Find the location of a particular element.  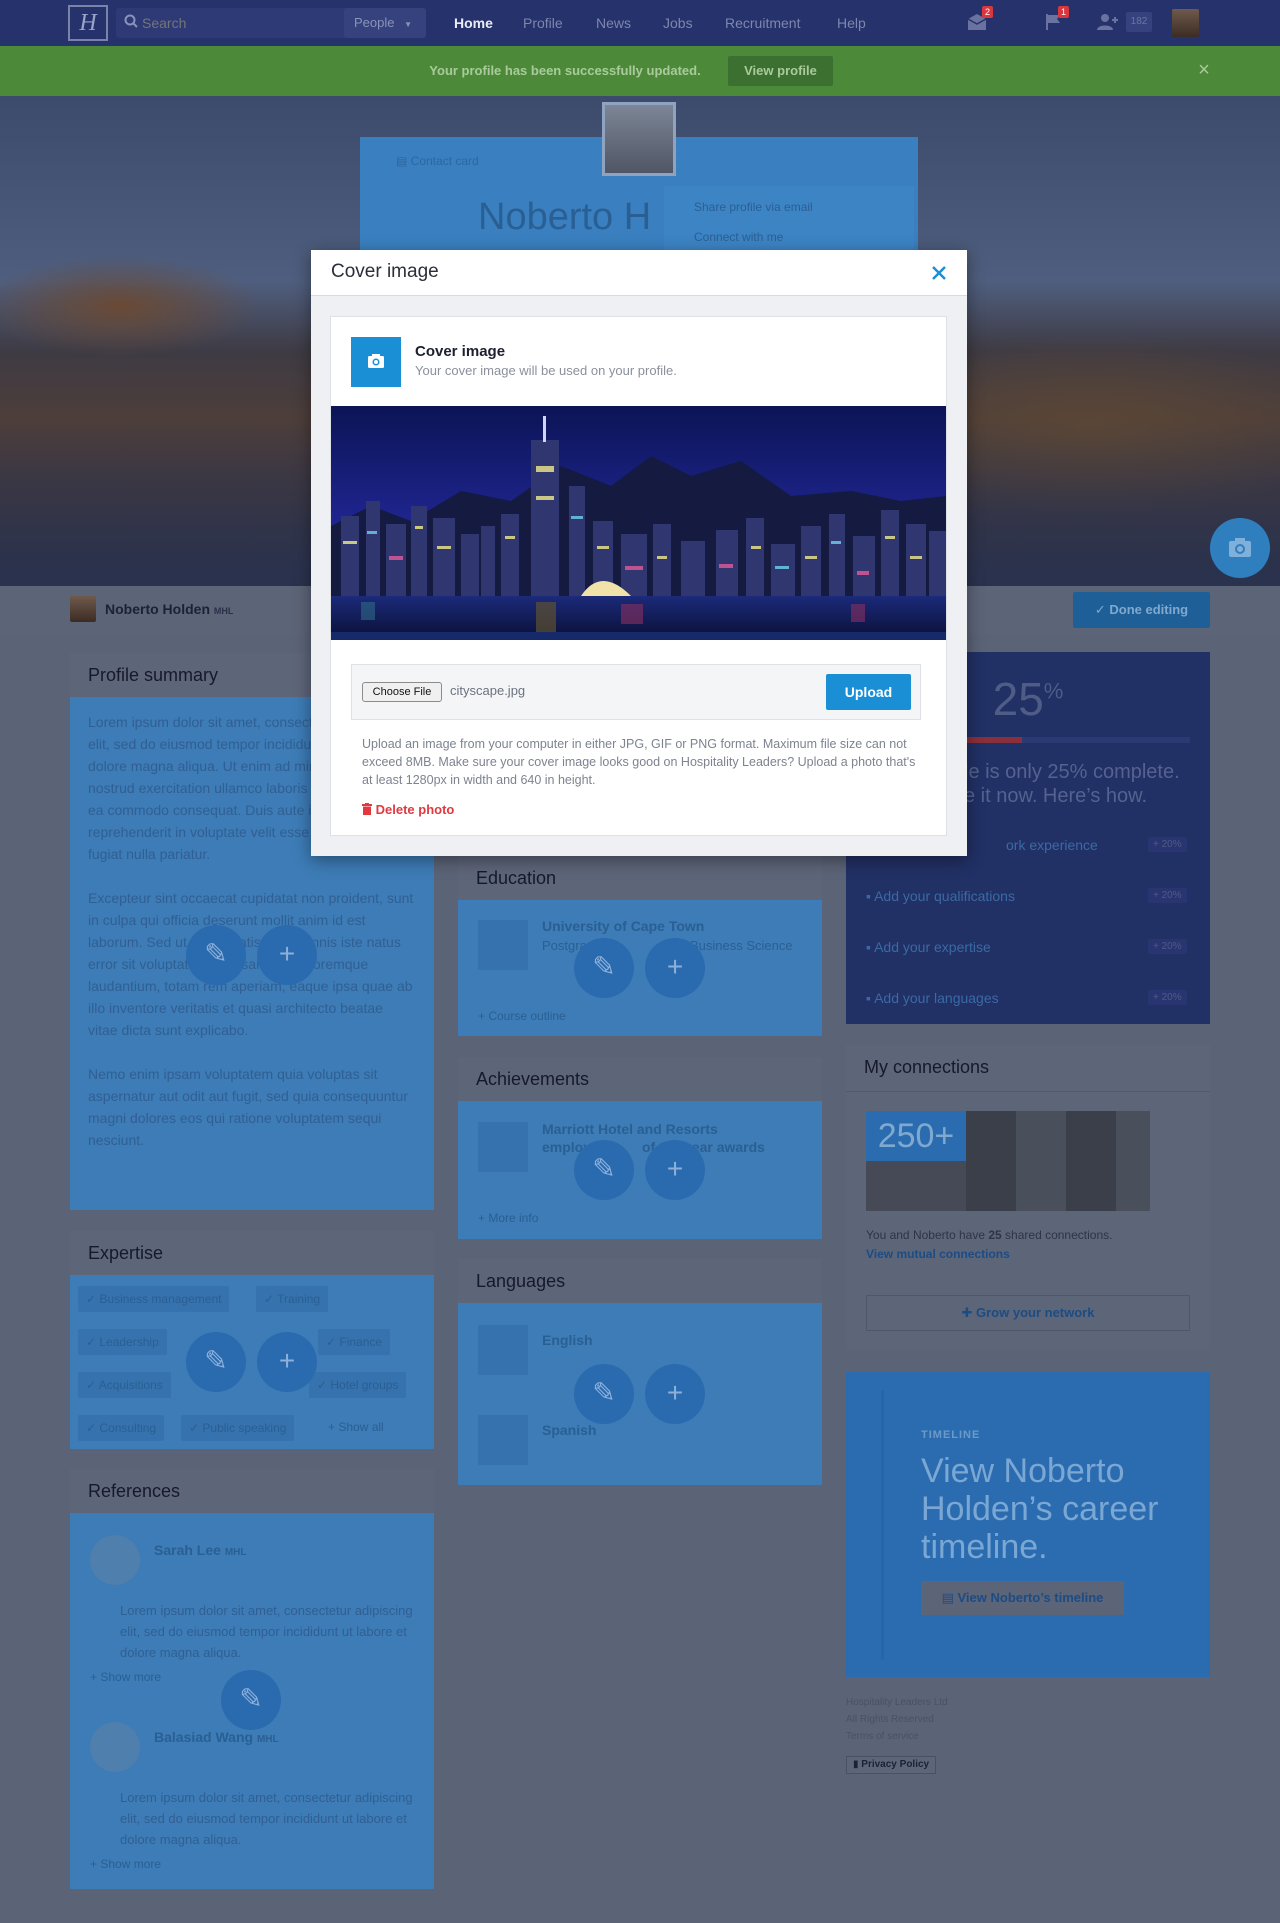

trash-icon is located at coordinates (367, 809).